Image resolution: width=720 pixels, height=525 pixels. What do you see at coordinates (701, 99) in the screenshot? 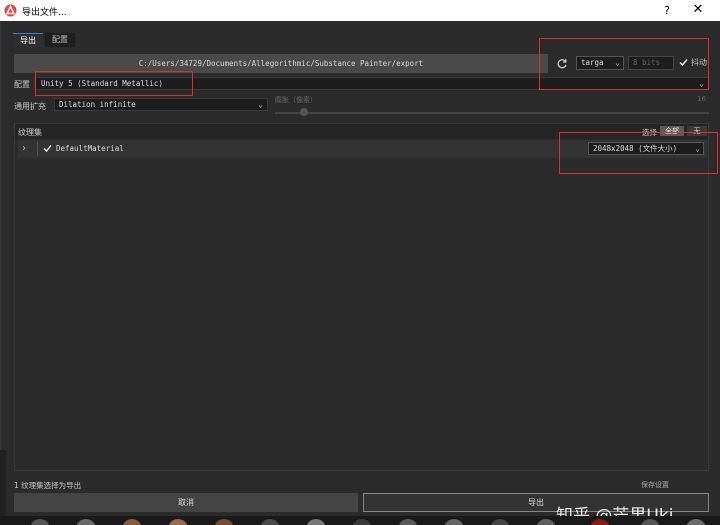
I see `dilation-value: 16` at bounding box center [701, 99].